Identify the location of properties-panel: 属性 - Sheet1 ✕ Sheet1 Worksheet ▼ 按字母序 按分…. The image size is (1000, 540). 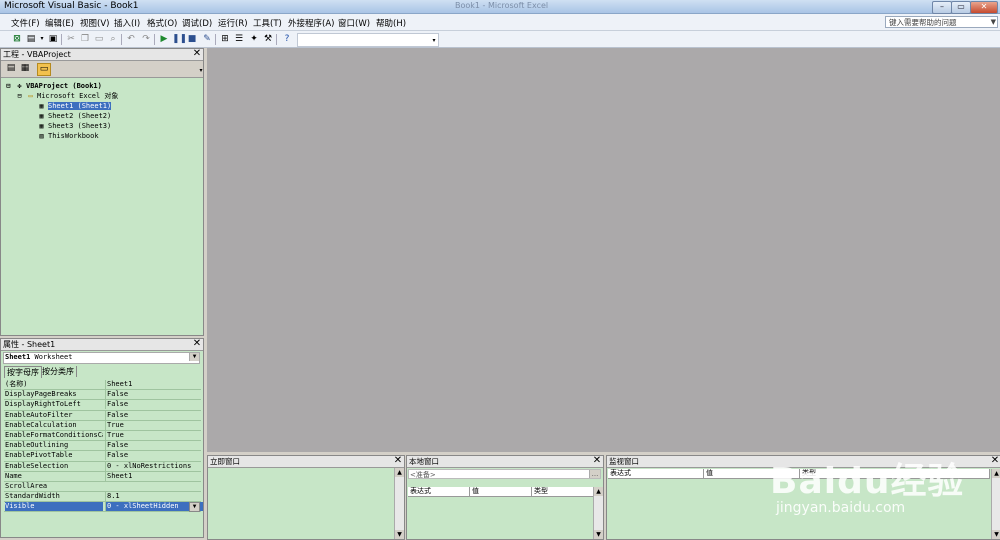
(102, 438).